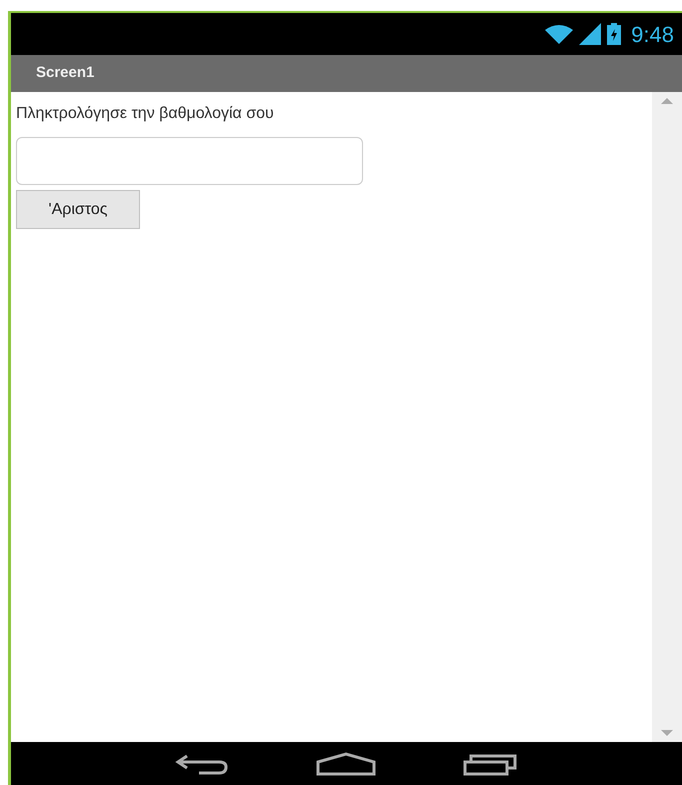  What do you see at coordinates (667, 734) in the screenshot?
I see `scroll-down-icon` at bounding box center [667, 734].